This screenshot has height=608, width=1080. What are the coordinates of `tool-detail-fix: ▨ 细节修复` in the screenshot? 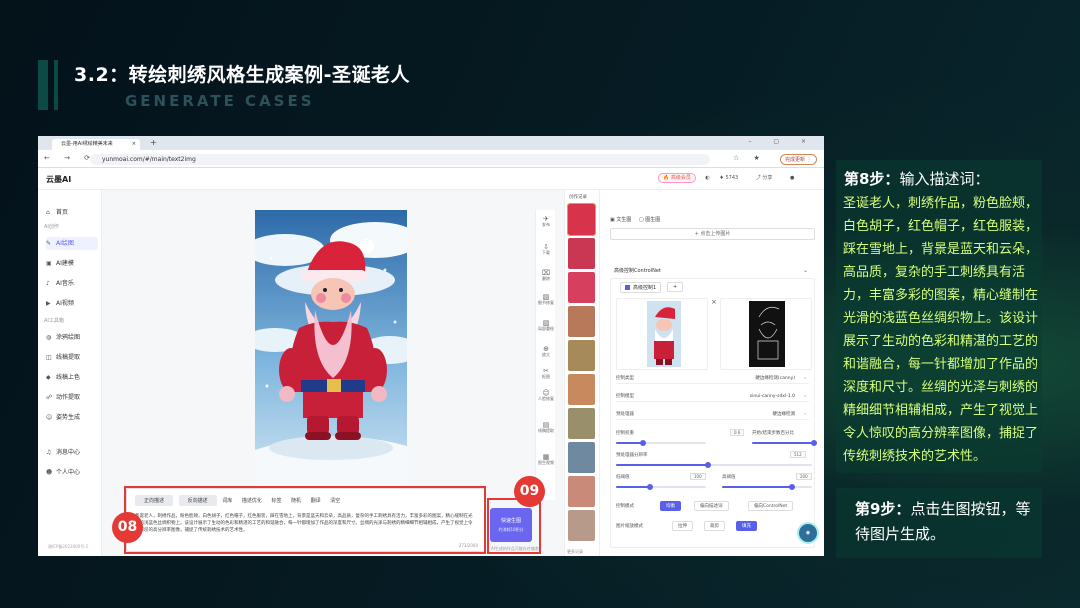 It's located at (546, 300).